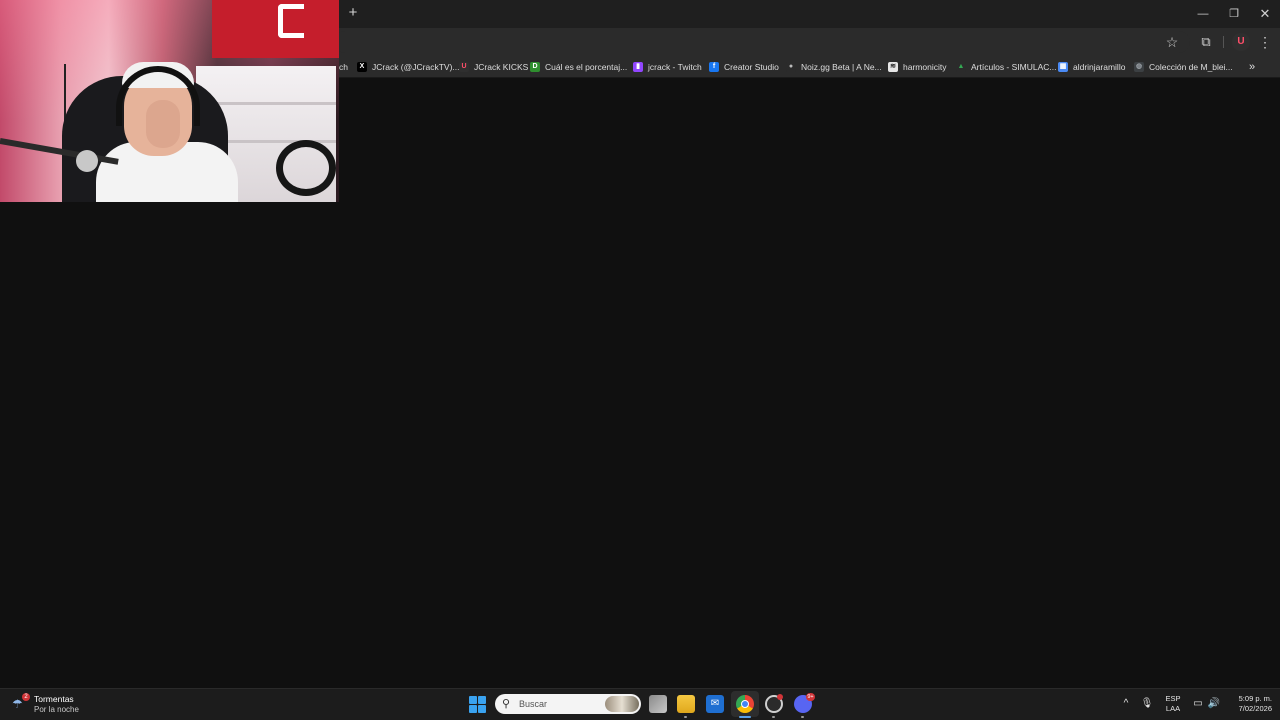 This screenshot has width=1280, height=720. Describe the element at coordinates (1173, 708) in the screenshot. I see `keyboard-layout: LAA` at that location.